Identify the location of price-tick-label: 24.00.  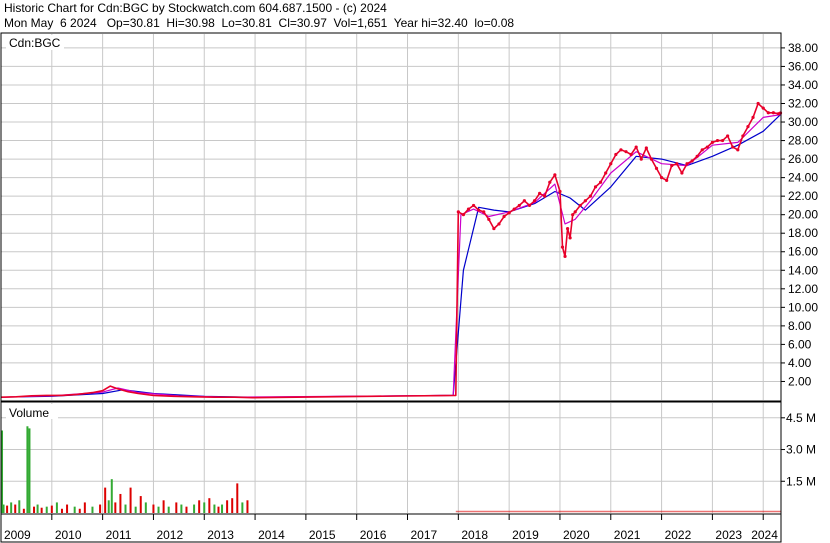
(803, 178).